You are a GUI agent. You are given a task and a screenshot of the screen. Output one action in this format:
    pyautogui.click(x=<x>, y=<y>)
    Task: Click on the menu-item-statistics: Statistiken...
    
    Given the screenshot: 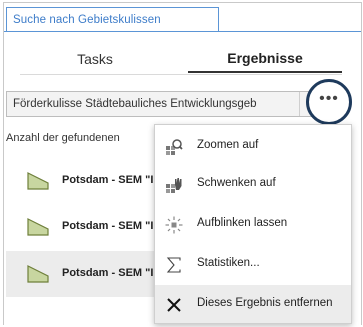 What is the action you would take?
    pyautogui.click(x=253, y=264)
    